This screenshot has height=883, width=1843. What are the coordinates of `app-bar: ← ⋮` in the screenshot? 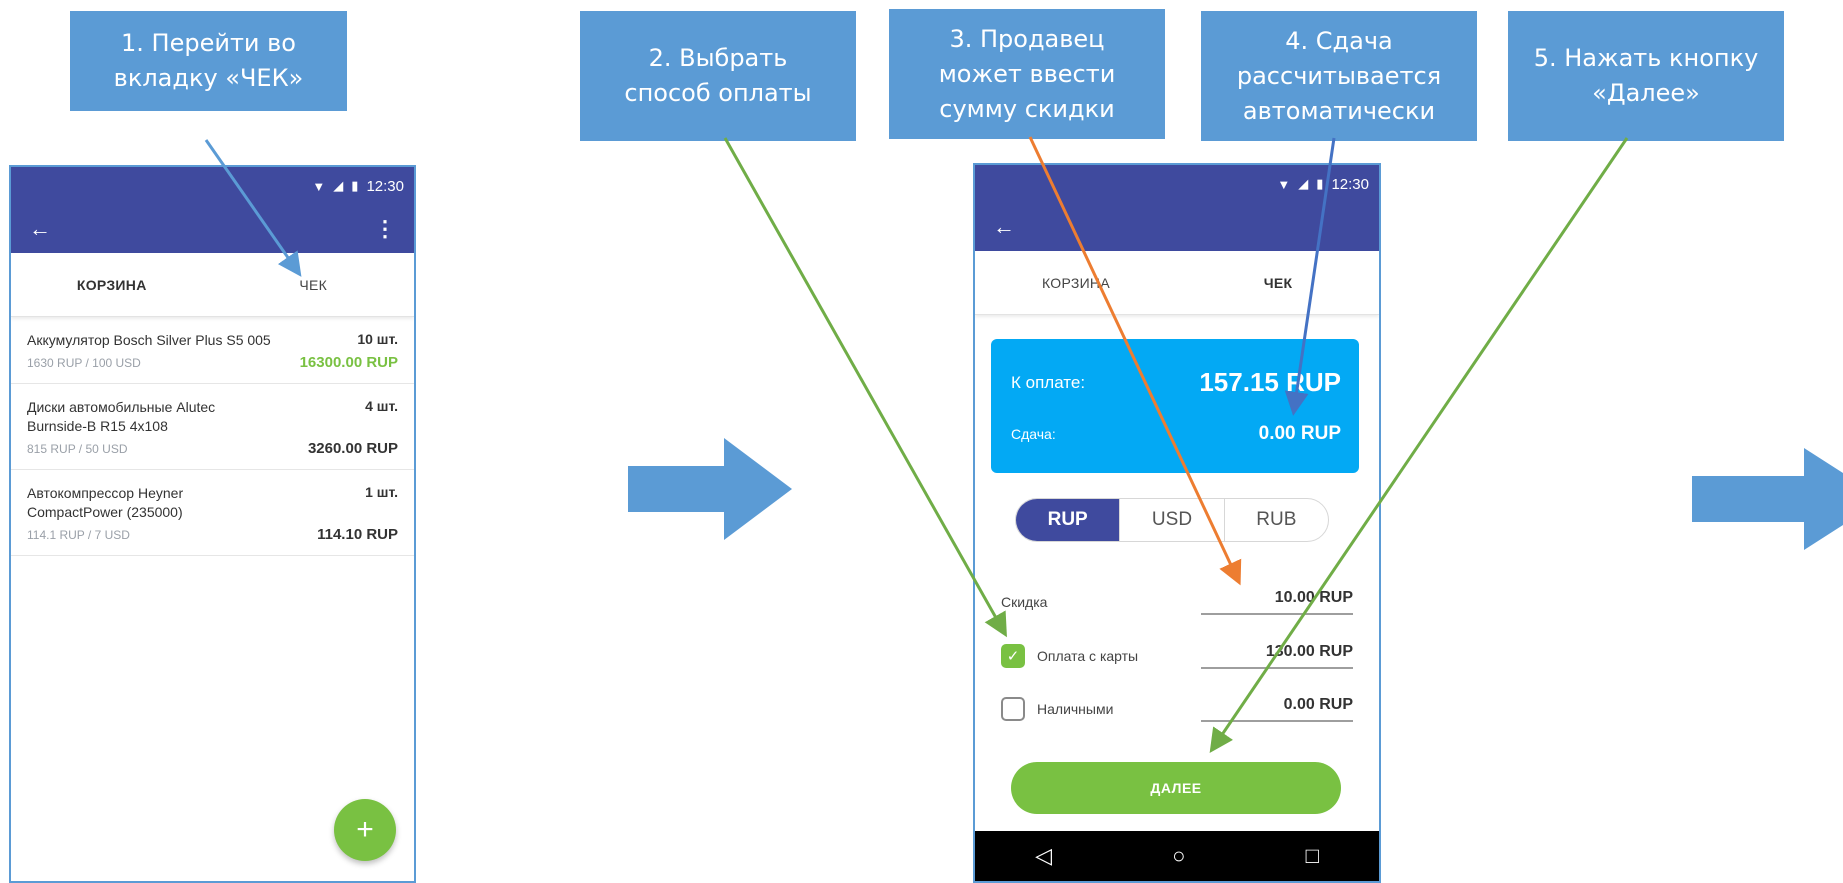 It's located at (212, 229).